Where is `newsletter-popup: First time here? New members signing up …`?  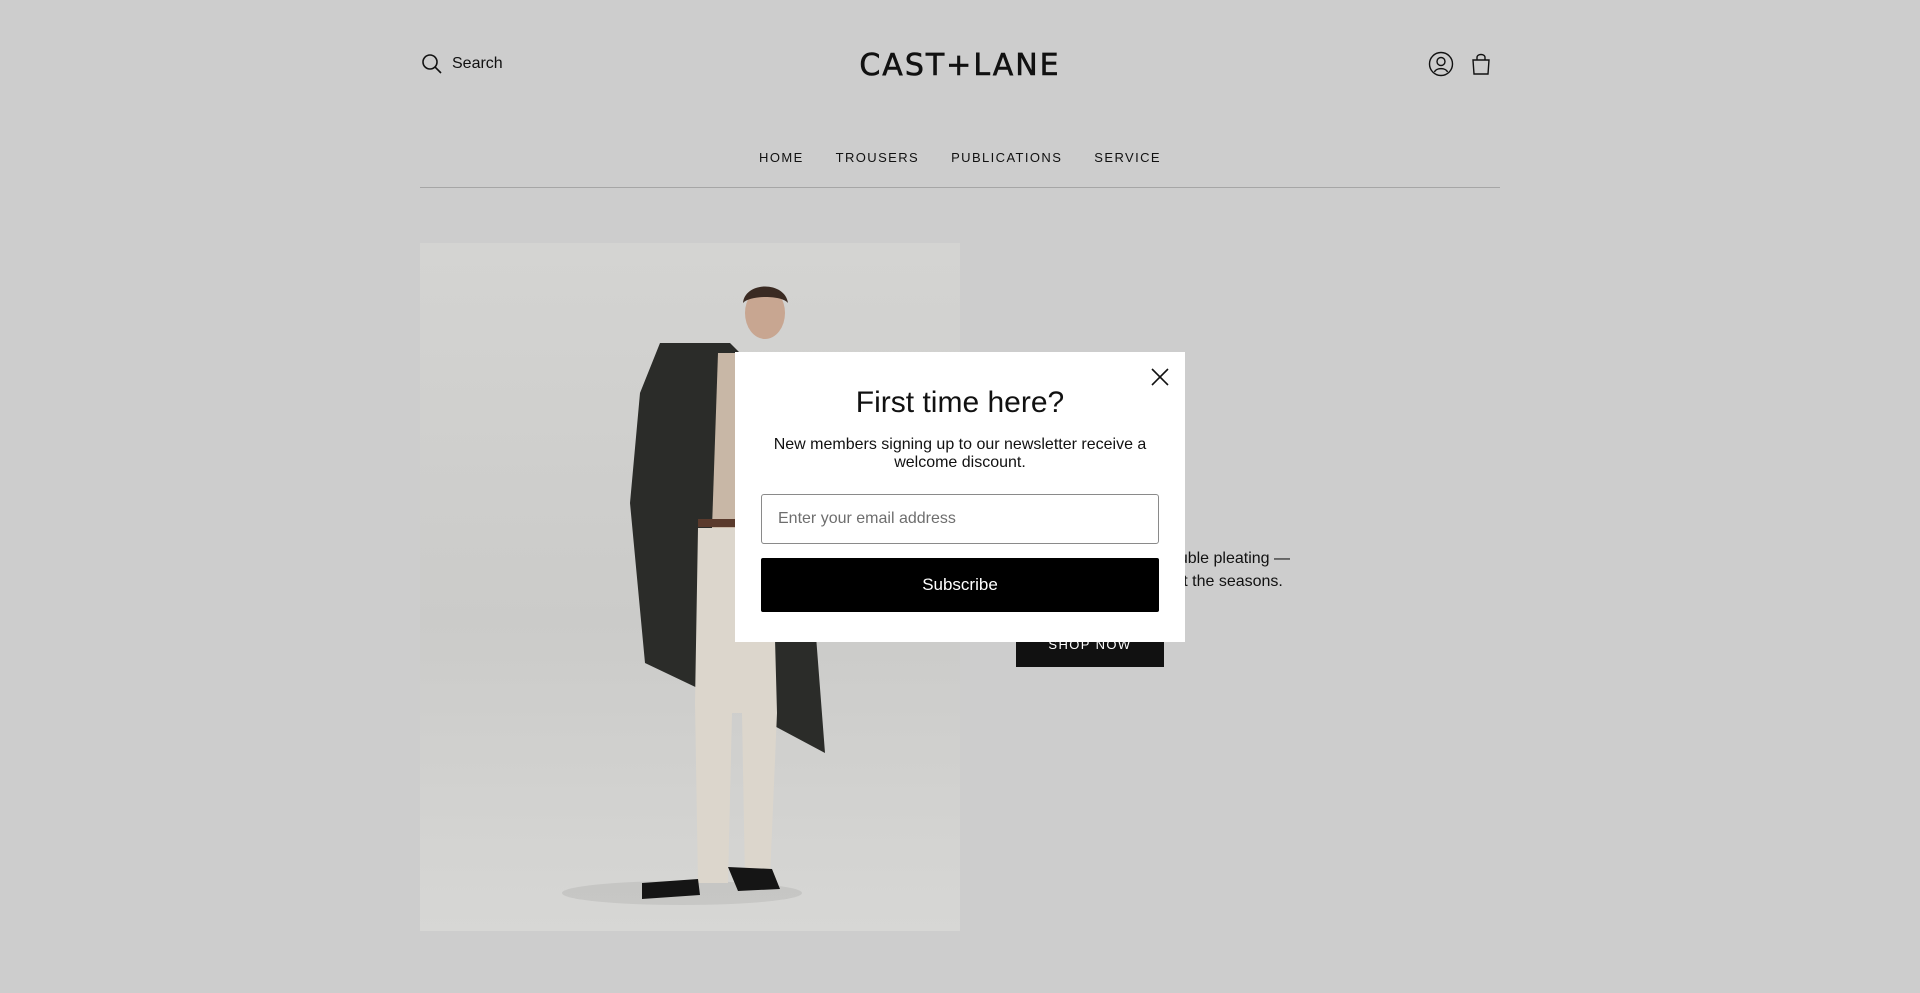 newsletter-popup: First time here? New members signing up … is located at coordinates (960, 497).